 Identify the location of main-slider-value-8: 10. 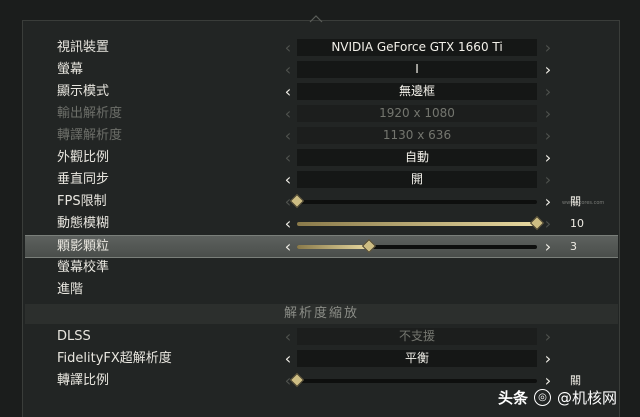
(577, 223).